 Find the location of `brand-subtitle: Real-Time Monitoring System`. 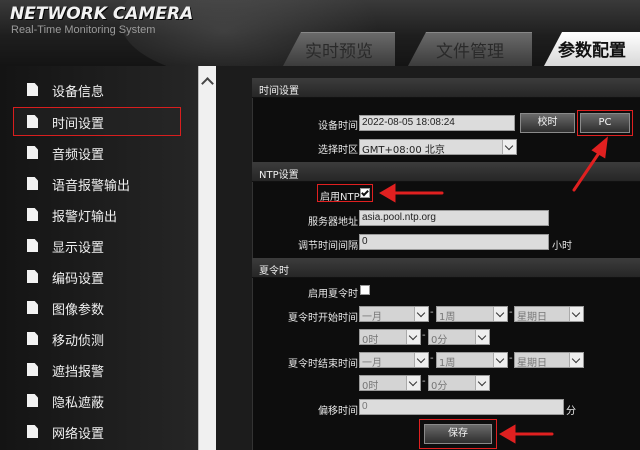

brand-subtitle: Real-Time Monitoring System is located at coordinates (83, 30).